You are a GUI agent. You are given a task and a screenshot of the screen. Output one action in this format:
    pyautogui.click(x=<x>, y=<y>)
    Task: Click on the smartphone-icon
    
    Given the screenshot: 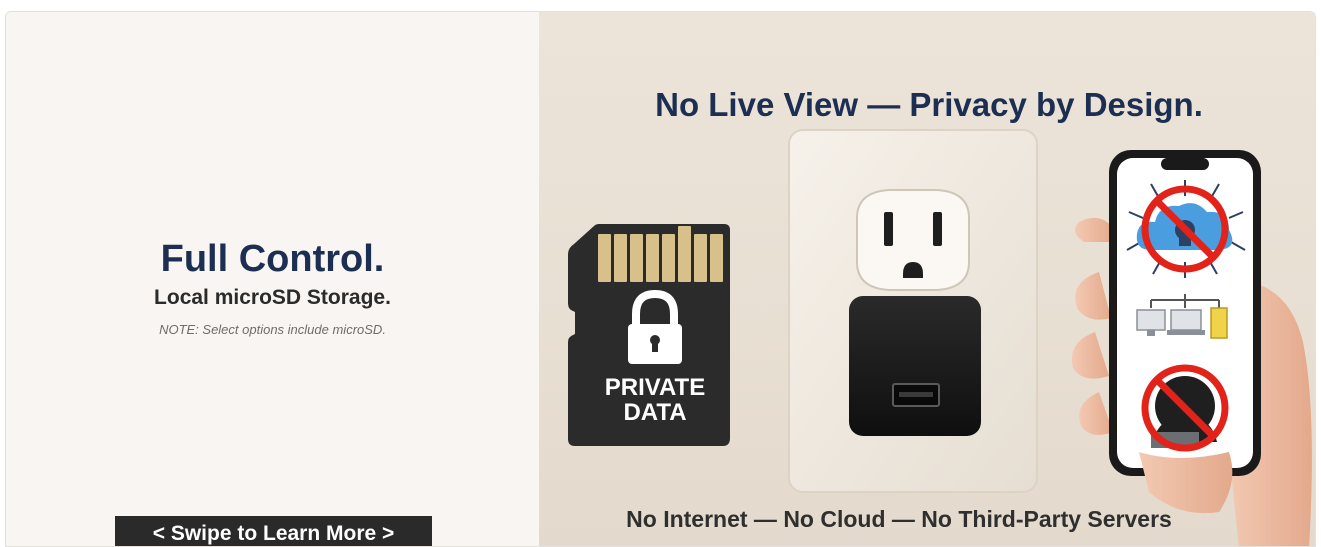 What is the action you would take?
    pyautogui.click(x=1185, y=313)
    